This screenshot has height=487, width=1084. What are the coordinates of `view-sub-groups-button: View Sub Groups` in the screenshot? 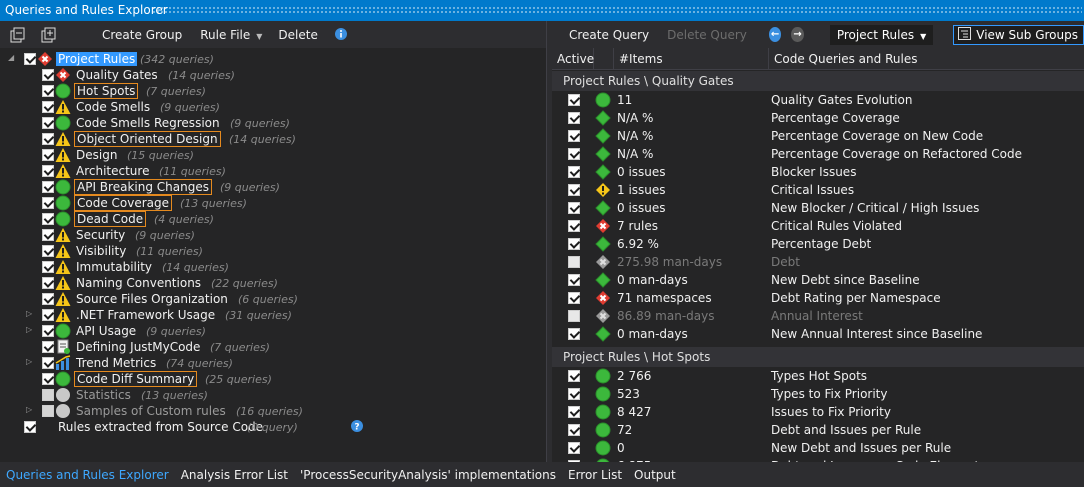 It's located at (1018, 34).